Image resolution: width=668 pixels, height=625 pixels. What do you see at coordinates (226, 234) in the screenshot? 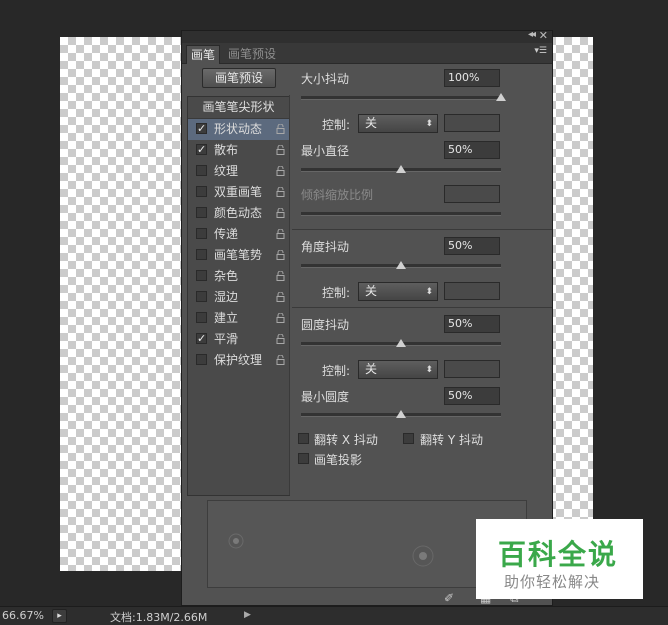
I see `brush-setting-label: 传递` at bounding box center [226, 234].